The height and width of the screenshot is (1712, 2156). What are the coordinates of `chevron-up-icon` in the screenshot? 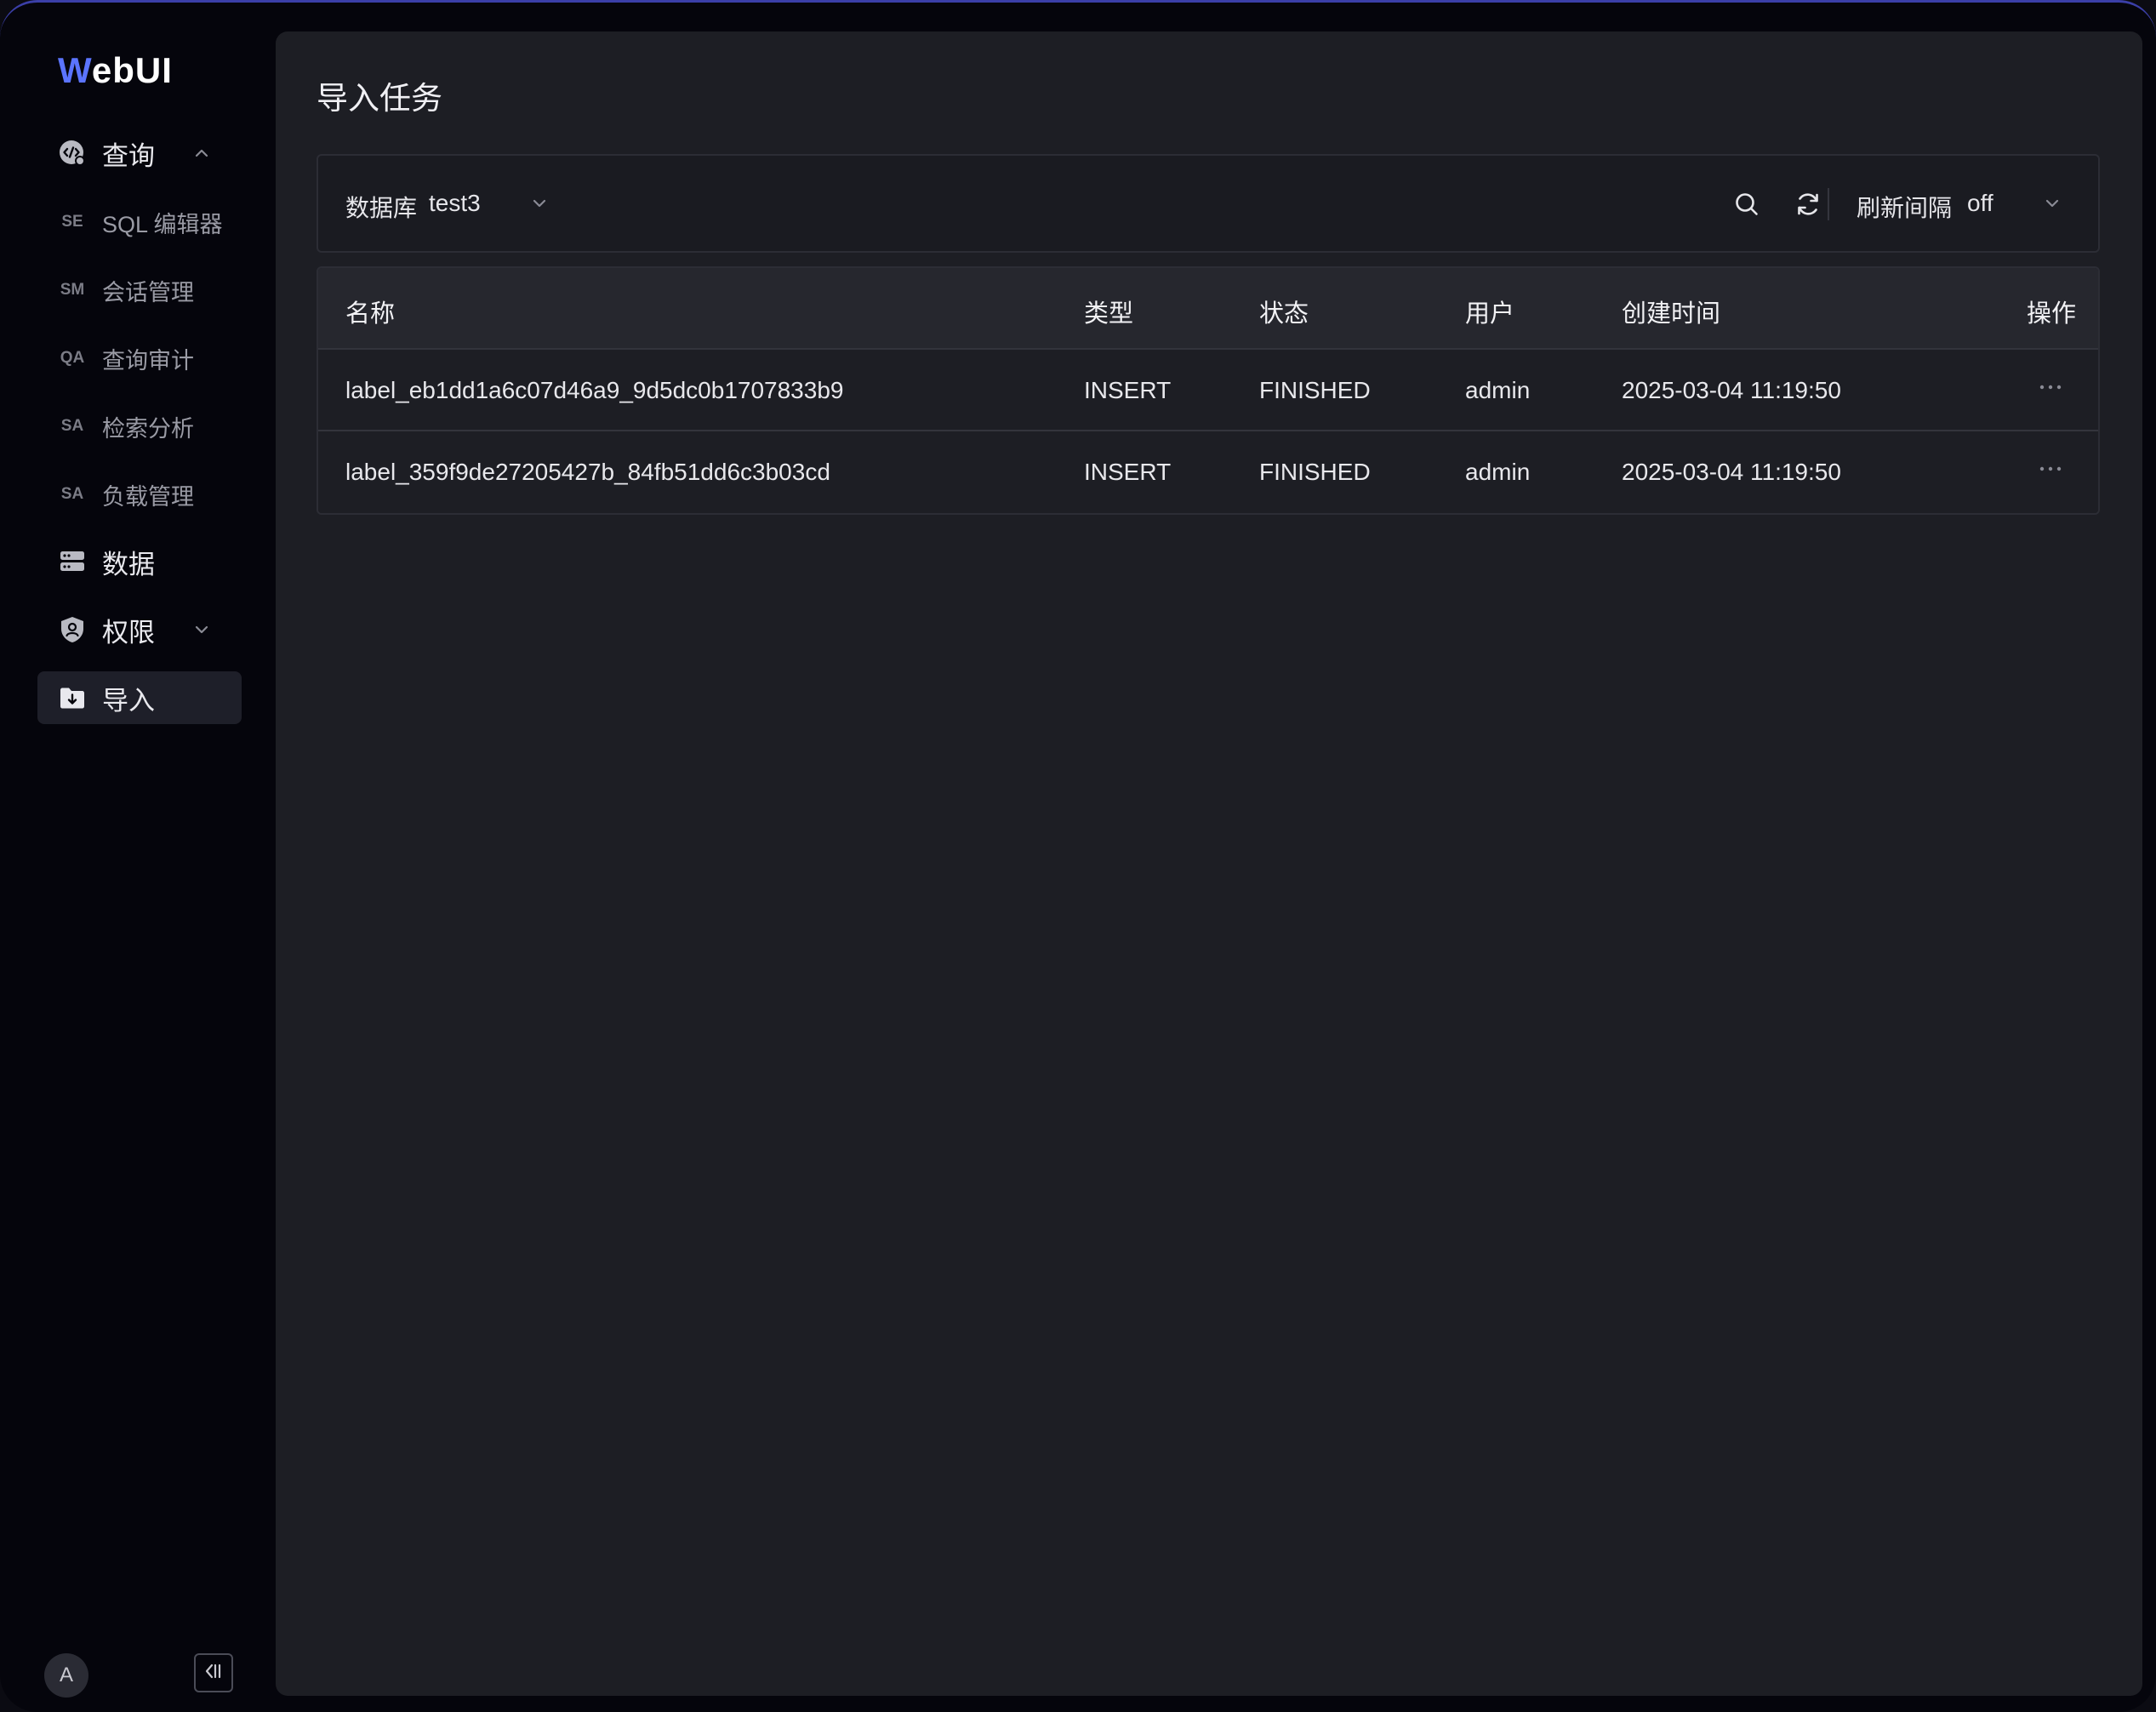 It's located at (202, 153).